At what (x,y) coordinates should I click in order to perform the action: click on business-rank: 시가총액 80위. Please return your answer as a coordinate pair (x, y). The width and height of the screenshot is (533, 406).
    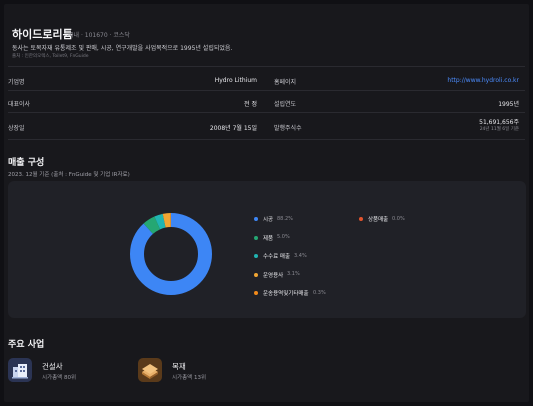
    Looking at the image, I should click on (59, 378).